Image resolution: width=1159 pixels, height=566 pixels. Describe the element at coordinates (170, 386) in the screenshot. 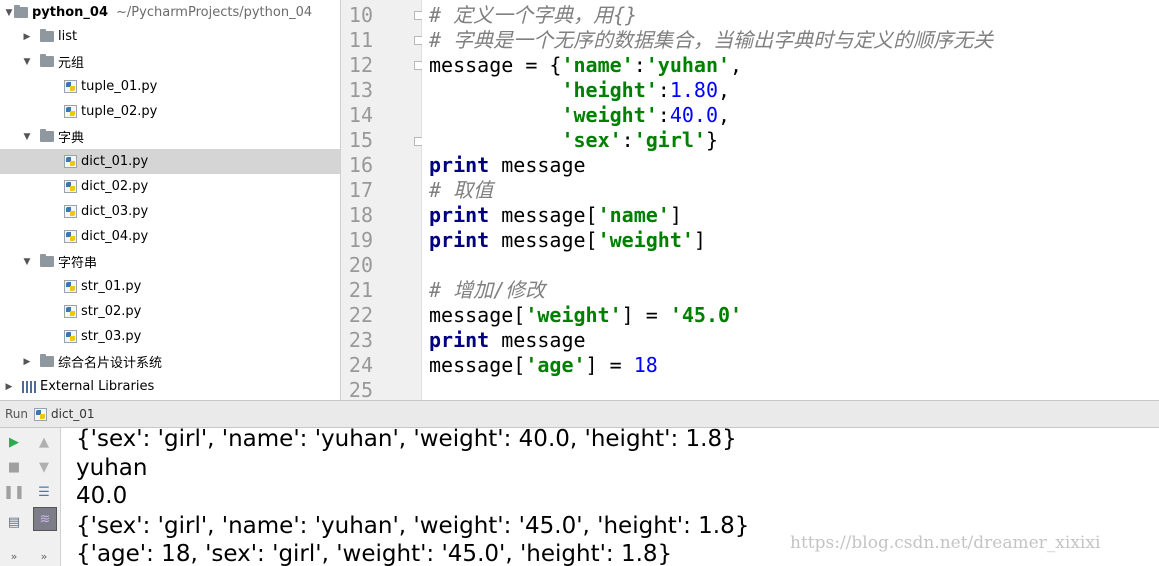

I see `tree-item-external-libraries: ▶ External Libraries` at that location.